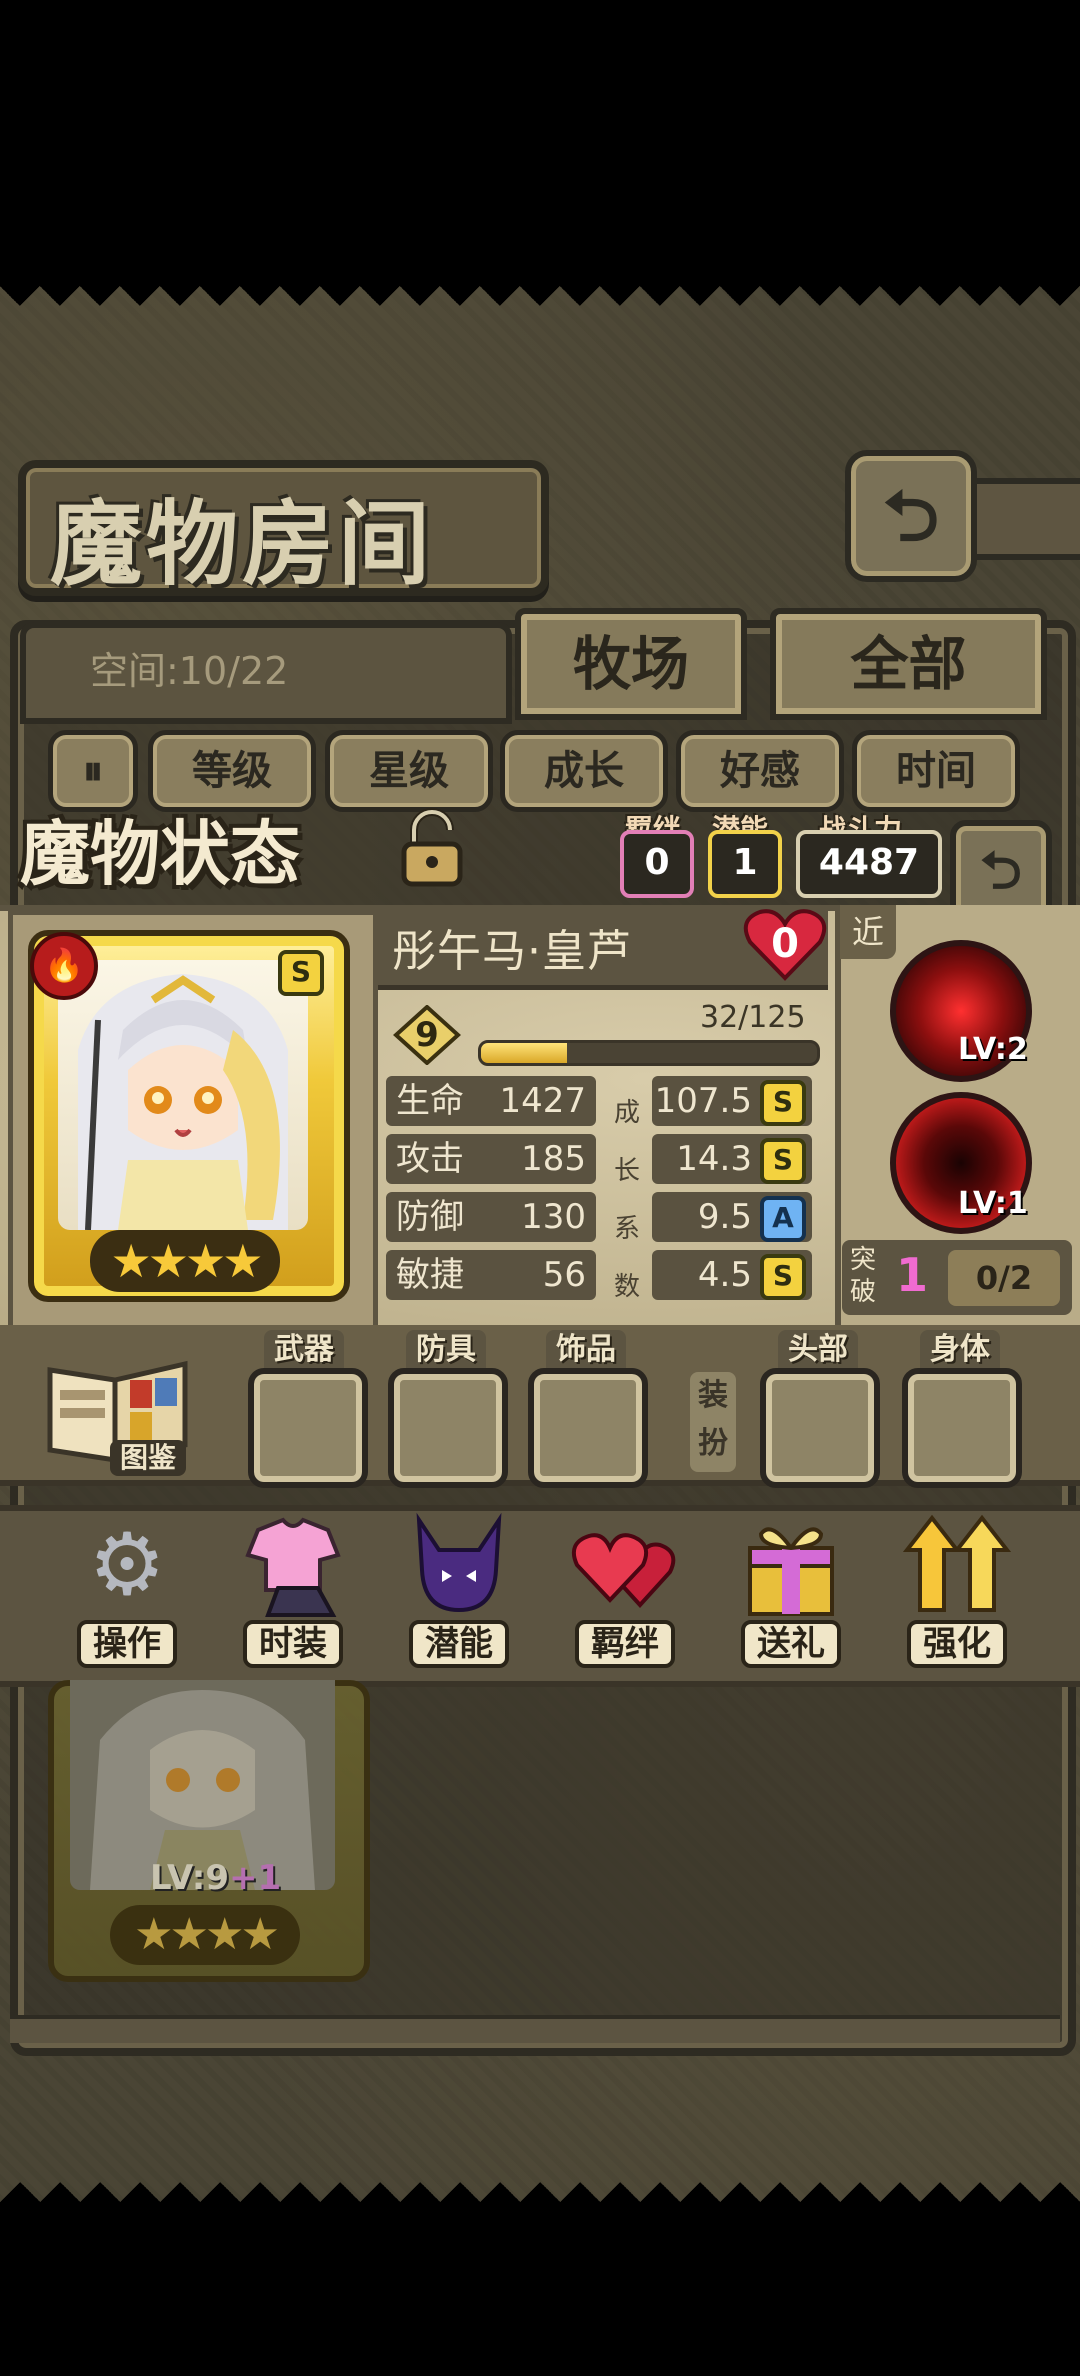 The width and height of the screenshot is (1080, 2376). Describe the element at coordinates (524, 1053) in the screenshot. I see `exp-fill` at that location.